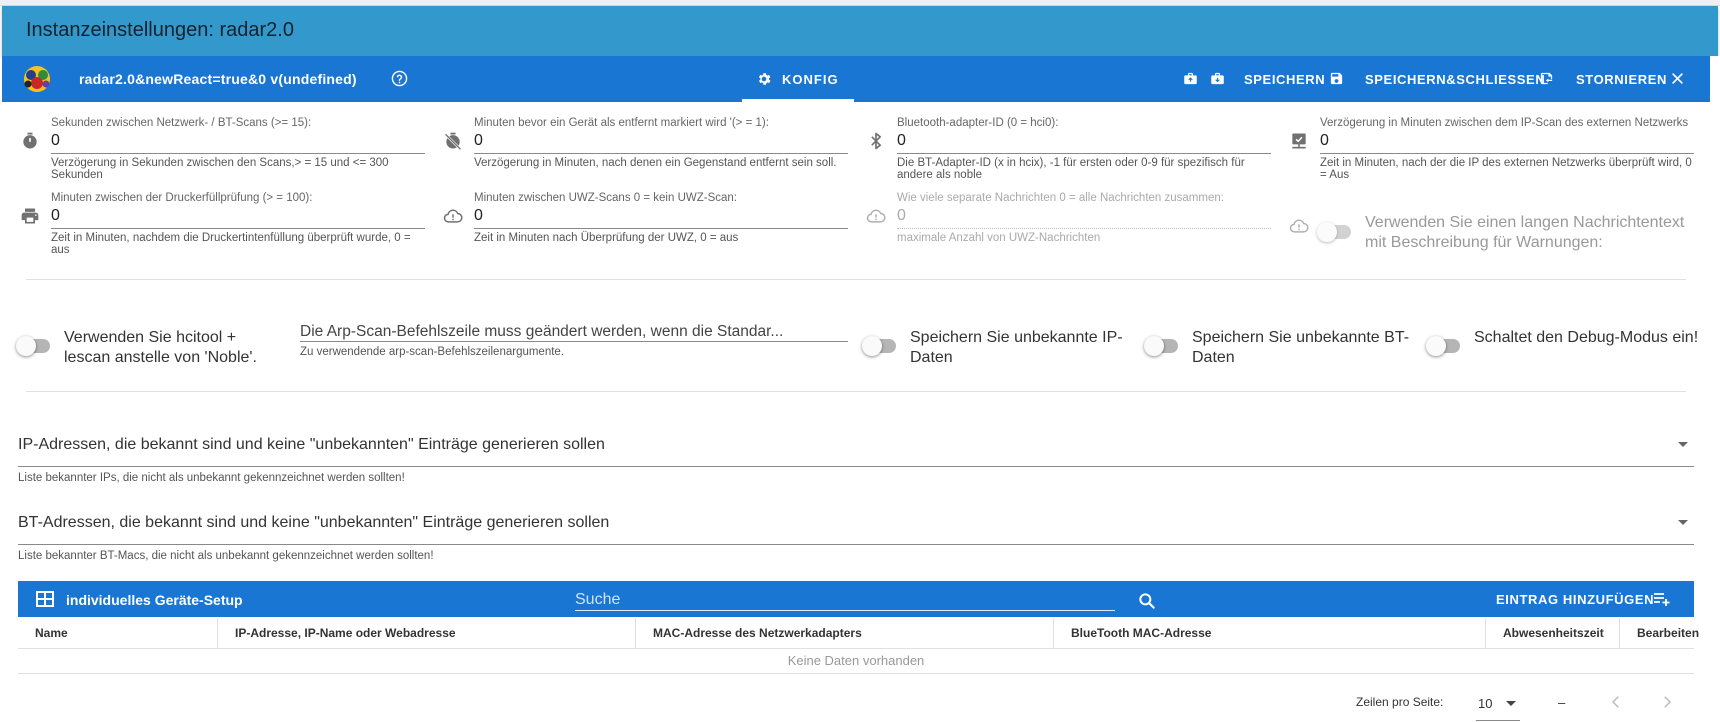 This screenshot has height=722, width=1720. I want to click on tab-konfig: KONFIG, so click(798, 79).